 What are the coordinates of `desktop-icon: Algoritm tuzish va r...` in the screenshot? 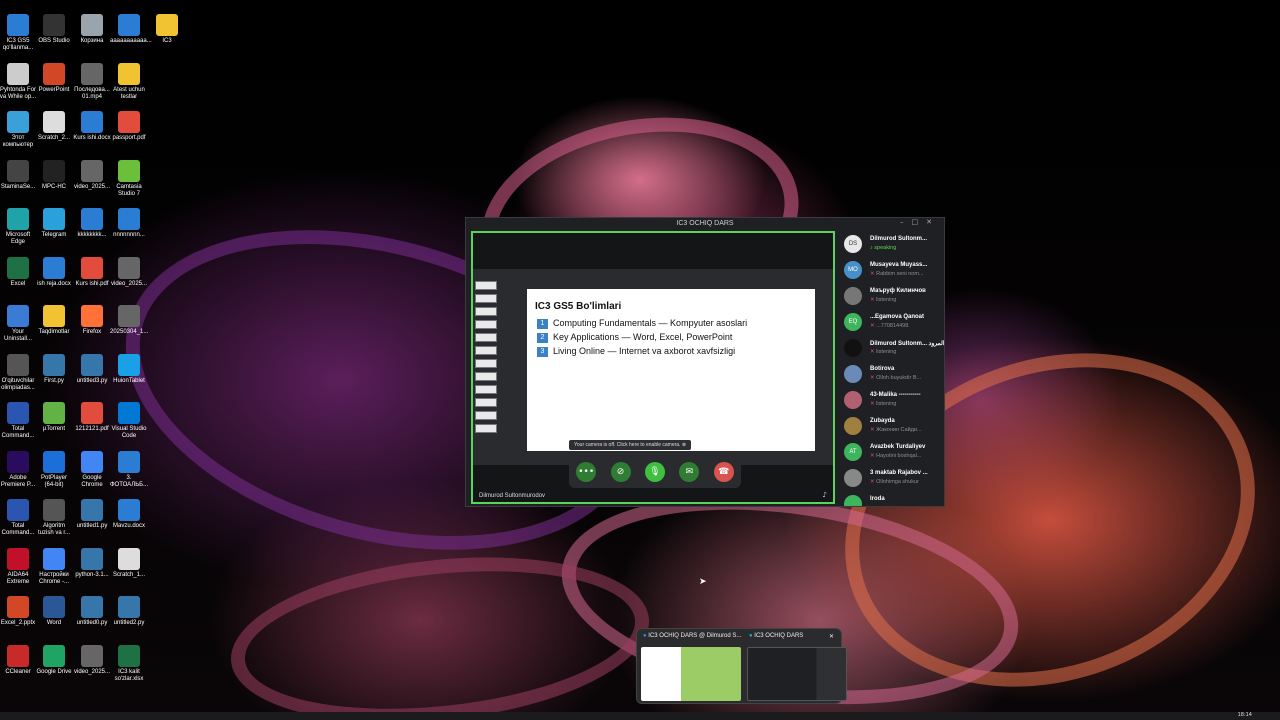 It's located at (54, 518).